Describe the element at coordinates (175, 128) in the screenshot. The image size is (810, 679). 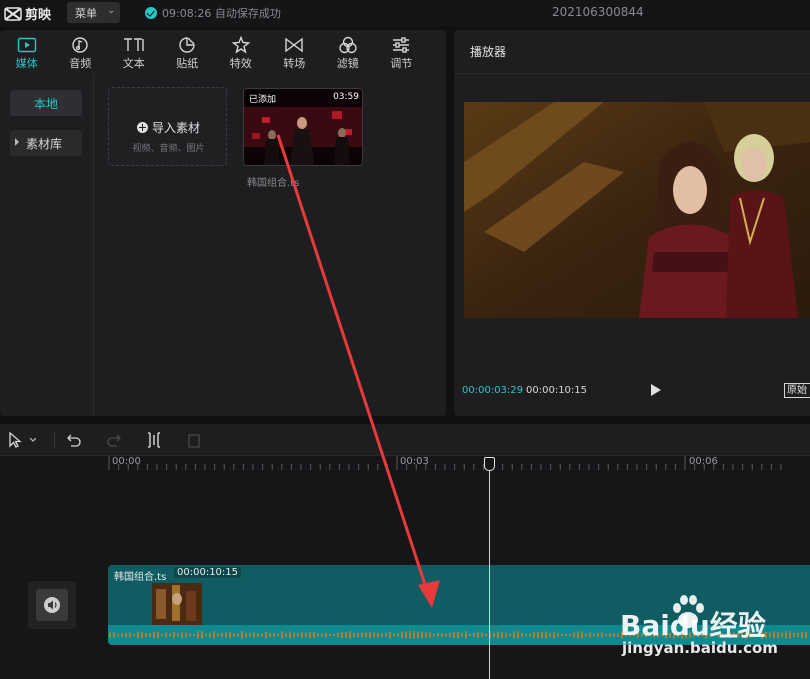
I see `import-label: 导入素材` at that location.